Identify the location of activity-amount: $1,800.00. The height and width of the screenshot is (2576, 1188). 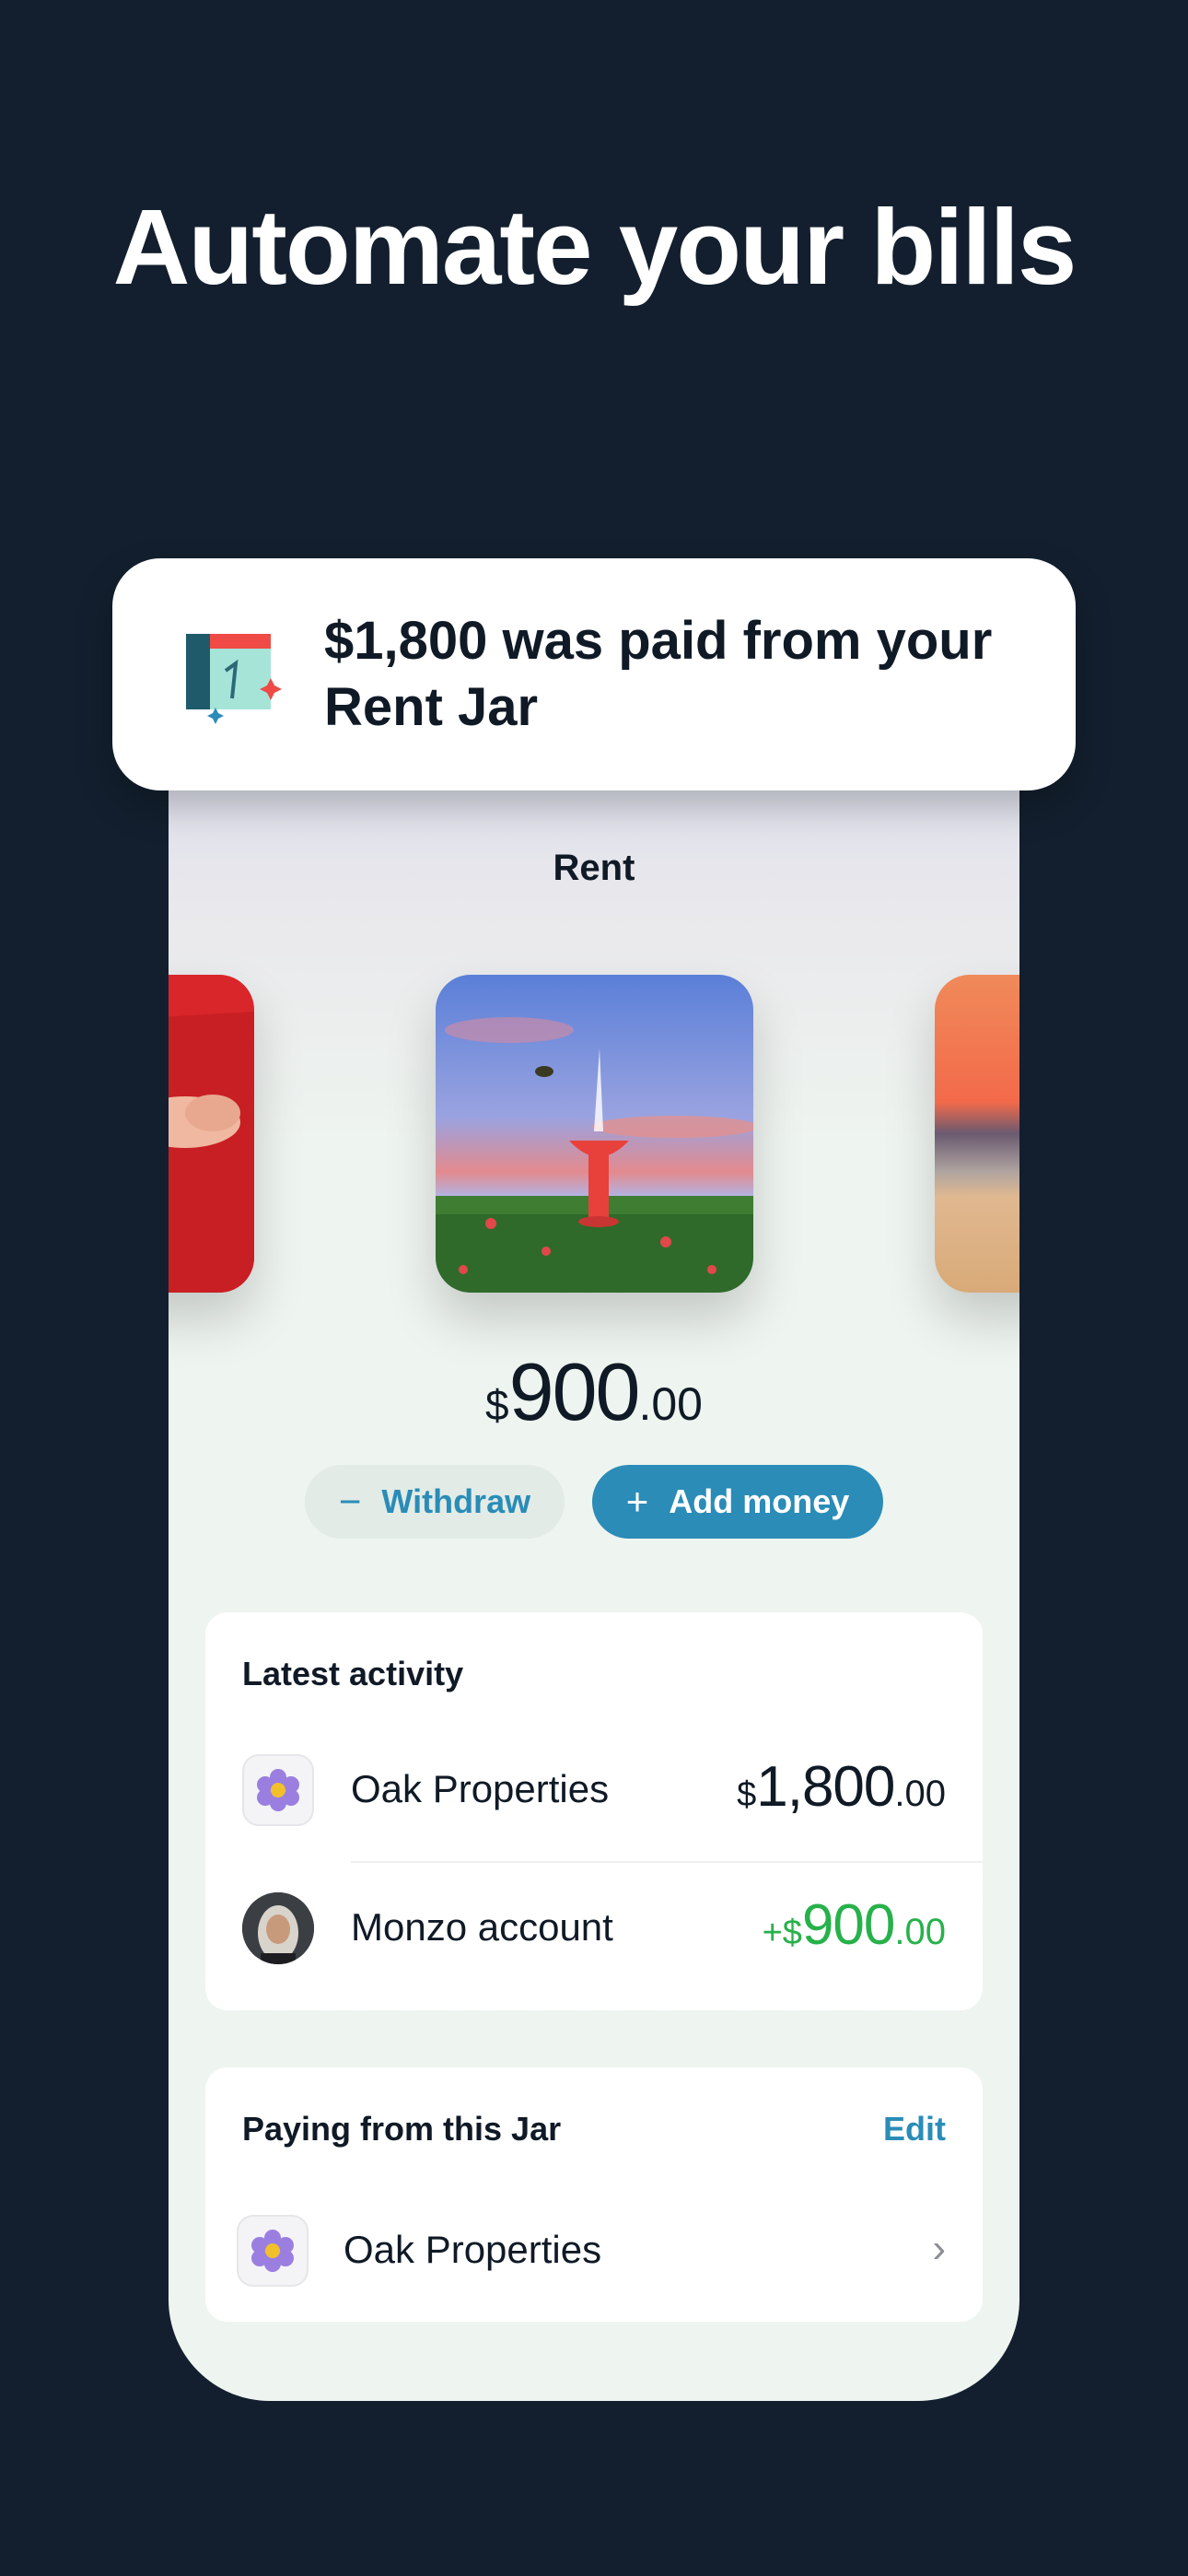
(841, 1787).